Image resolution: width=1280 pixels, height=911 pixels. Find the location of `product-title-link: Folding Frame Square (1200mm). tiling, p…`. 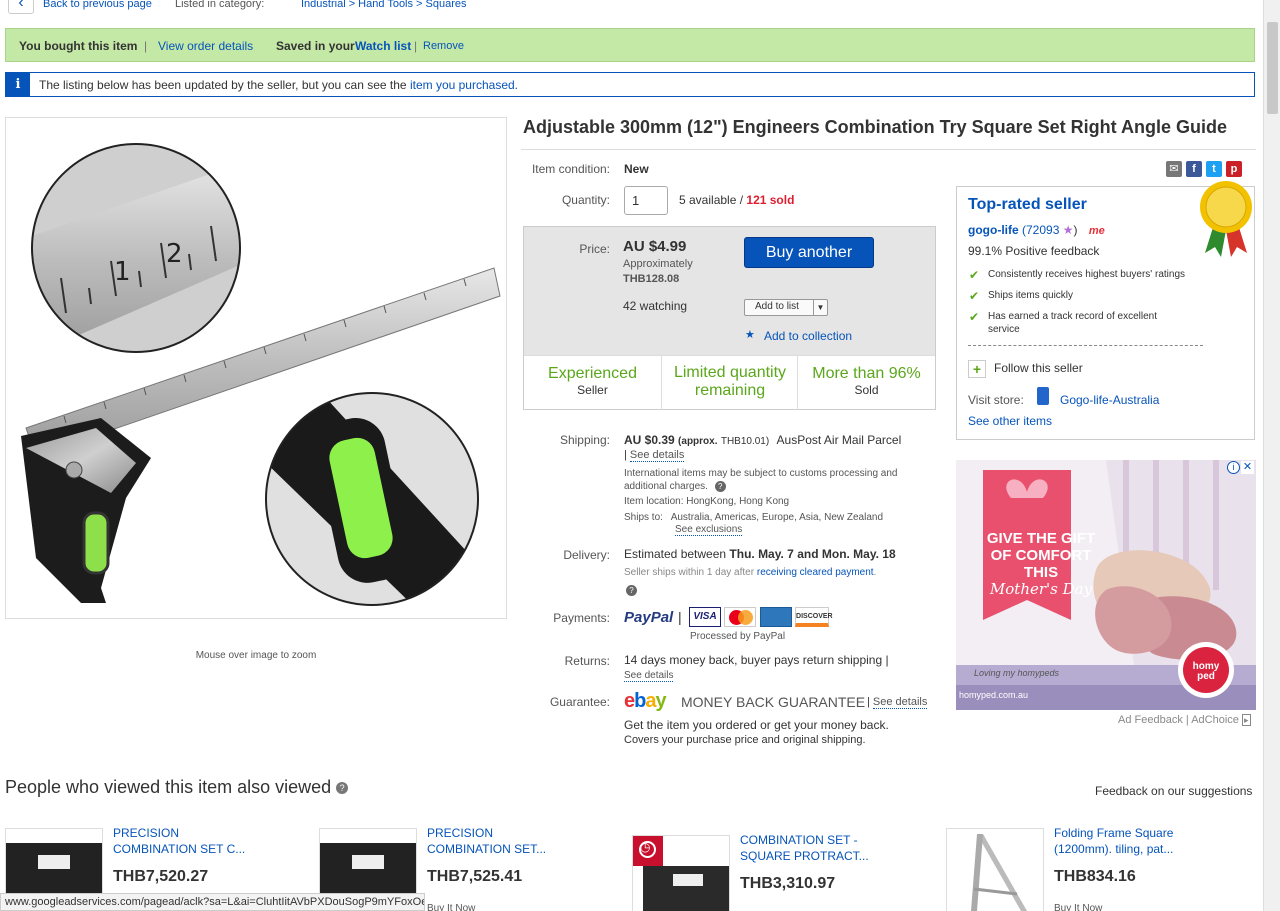

product-title-link: Folding Frame Square (1200mm). tiling, p… is located at coordinates (1129, 841).